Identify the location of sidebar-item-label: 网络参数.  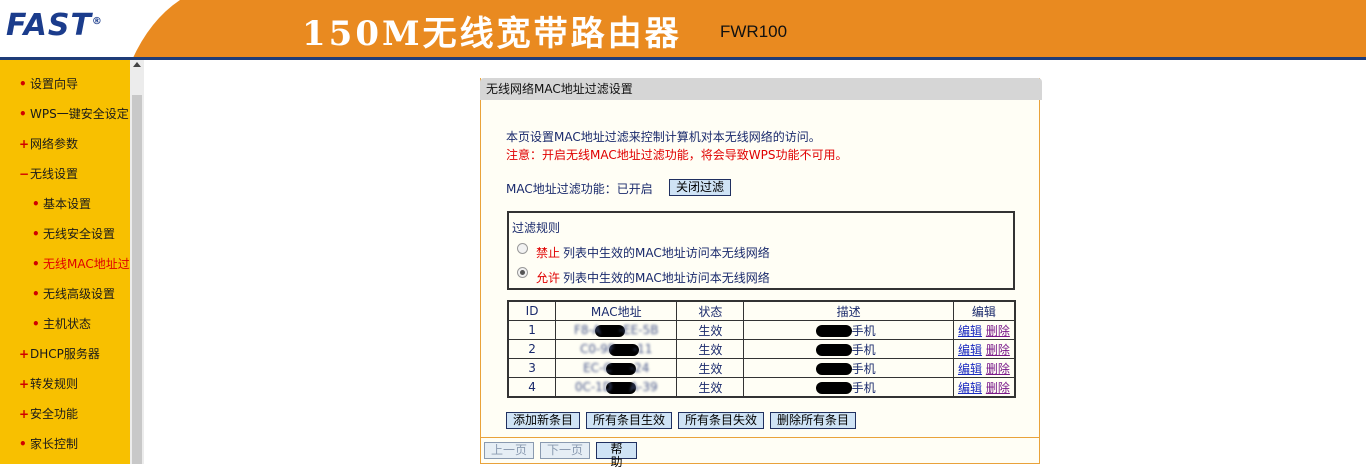
(54, 144).